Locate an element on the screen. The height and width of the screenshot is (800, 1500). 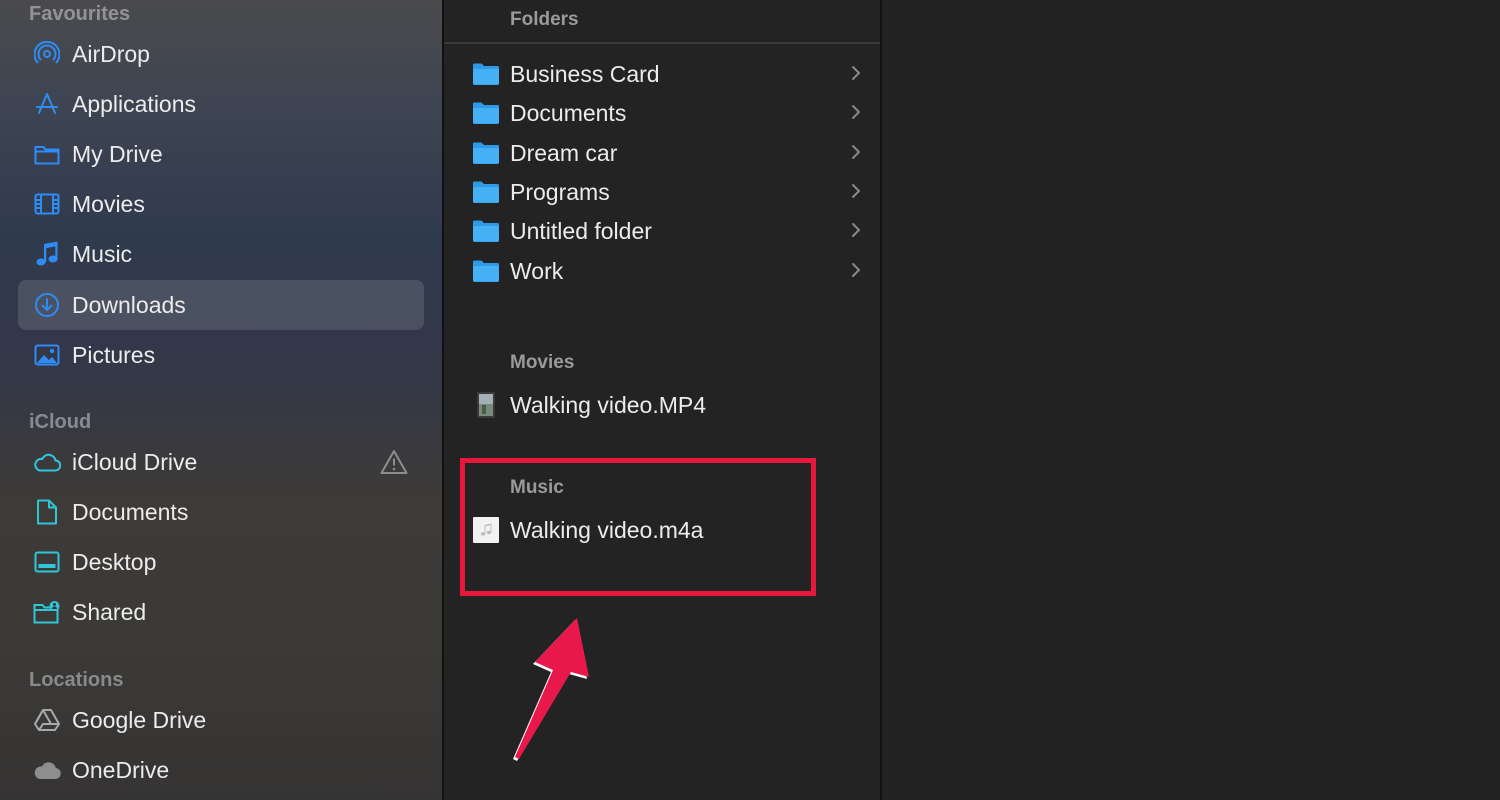
file-name: Walking video.MP4 is located at coordinates (608, 404).